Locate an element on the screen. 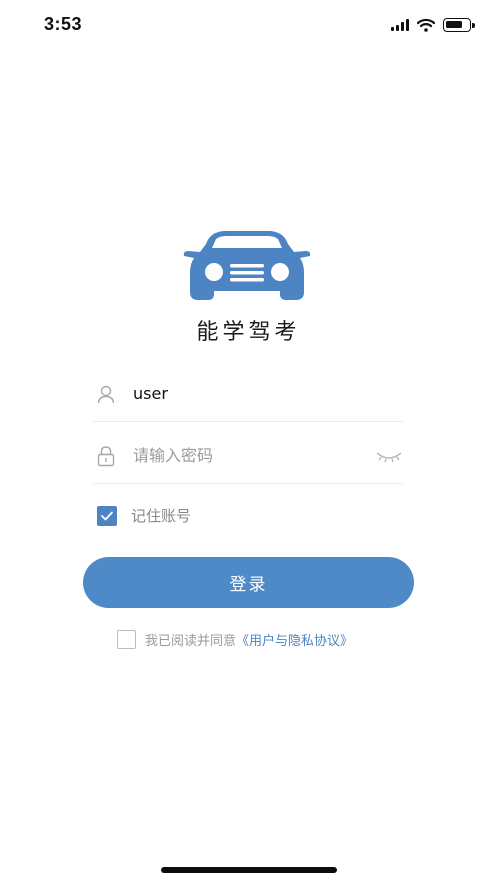 This screenshot has width=497, height=883. remember-checkbox is located at coordinates (107, 515).